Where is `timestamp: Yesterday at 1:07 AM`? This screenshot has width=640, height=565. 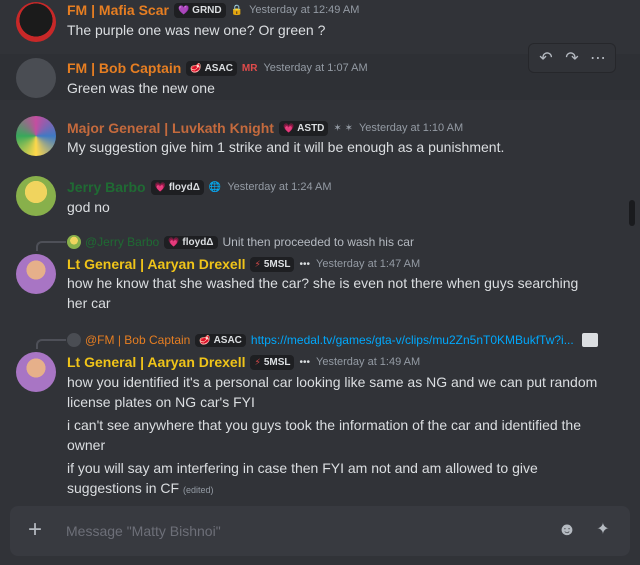
timestamp: Yesterday at 1:07 AM is located at coordinates (315, 68).